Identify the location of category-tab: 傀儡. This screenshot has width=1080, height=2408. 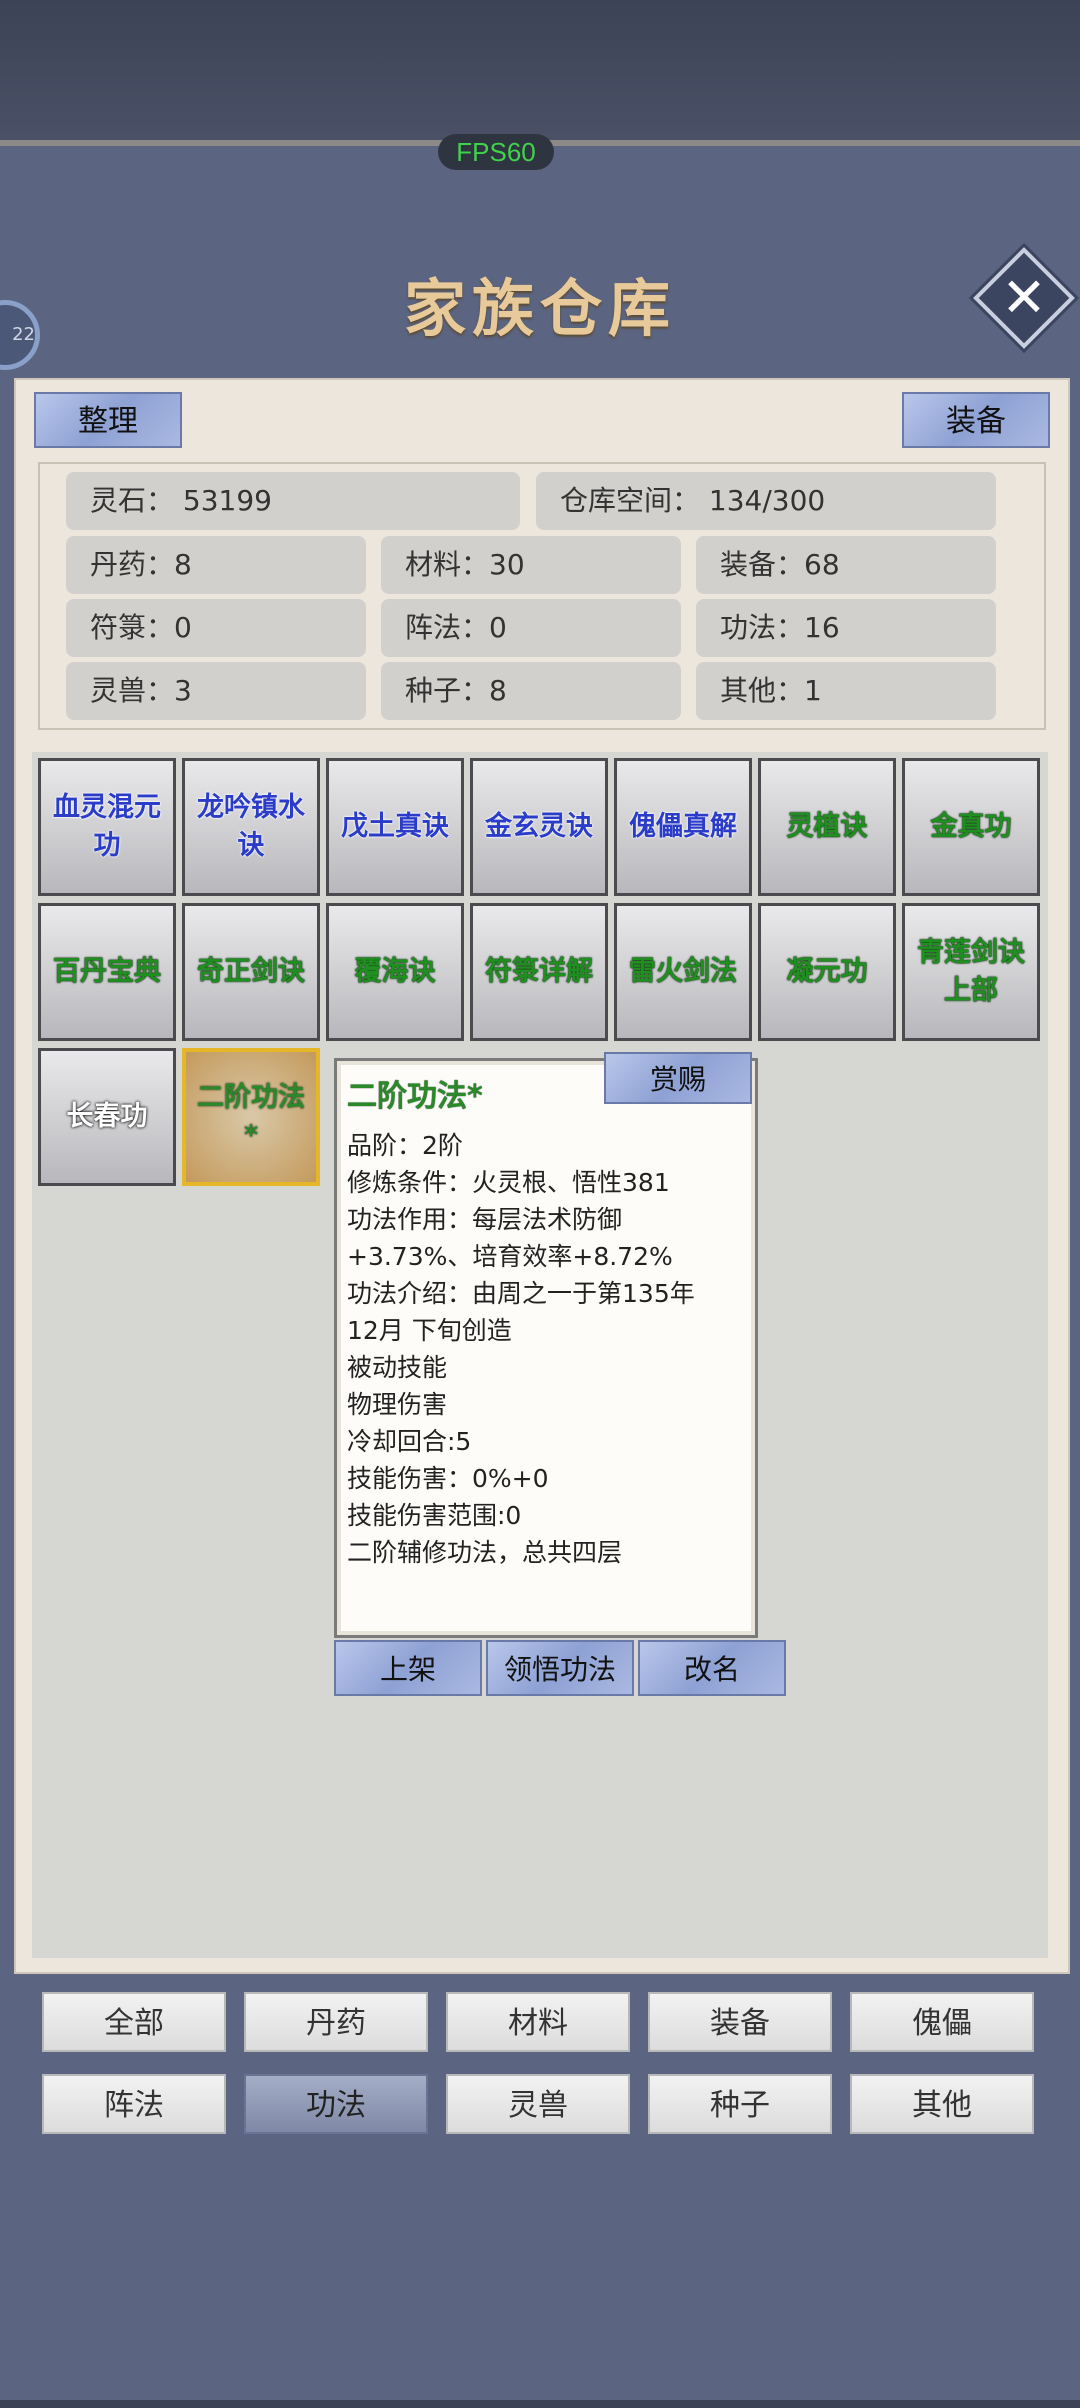
(942, 2022).